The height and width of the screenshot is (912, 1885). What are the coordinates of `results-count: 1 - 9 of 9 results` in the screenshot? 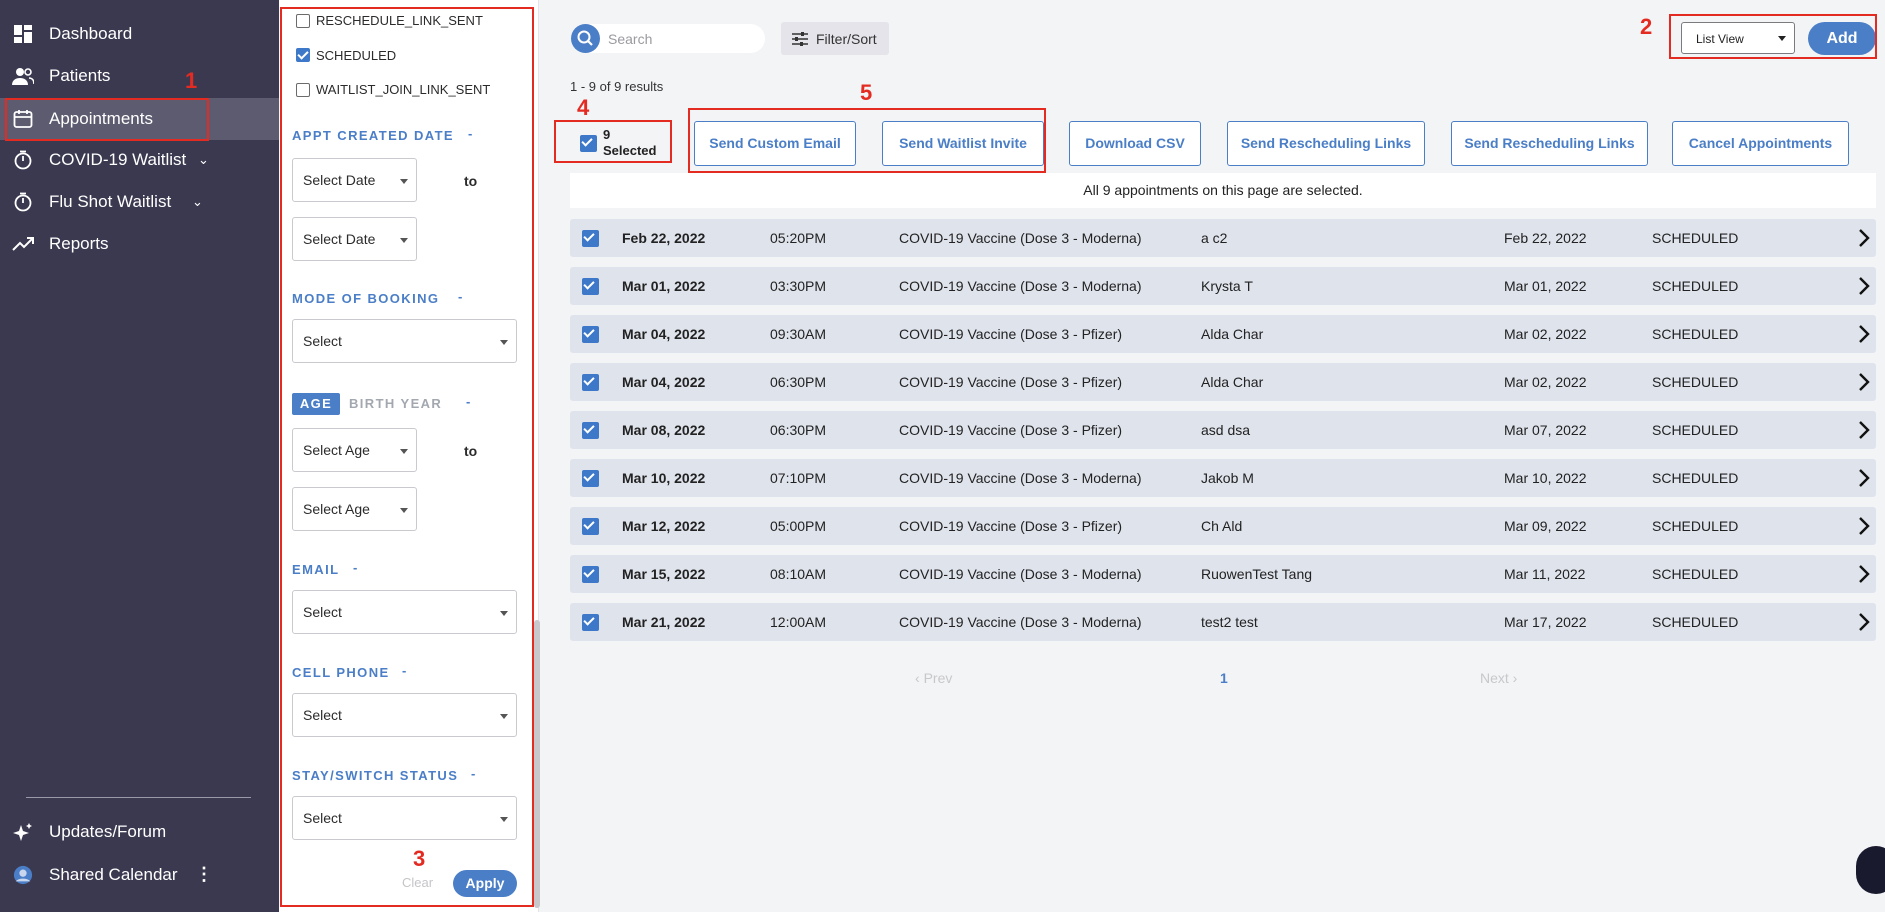 It's located at (617, 86).